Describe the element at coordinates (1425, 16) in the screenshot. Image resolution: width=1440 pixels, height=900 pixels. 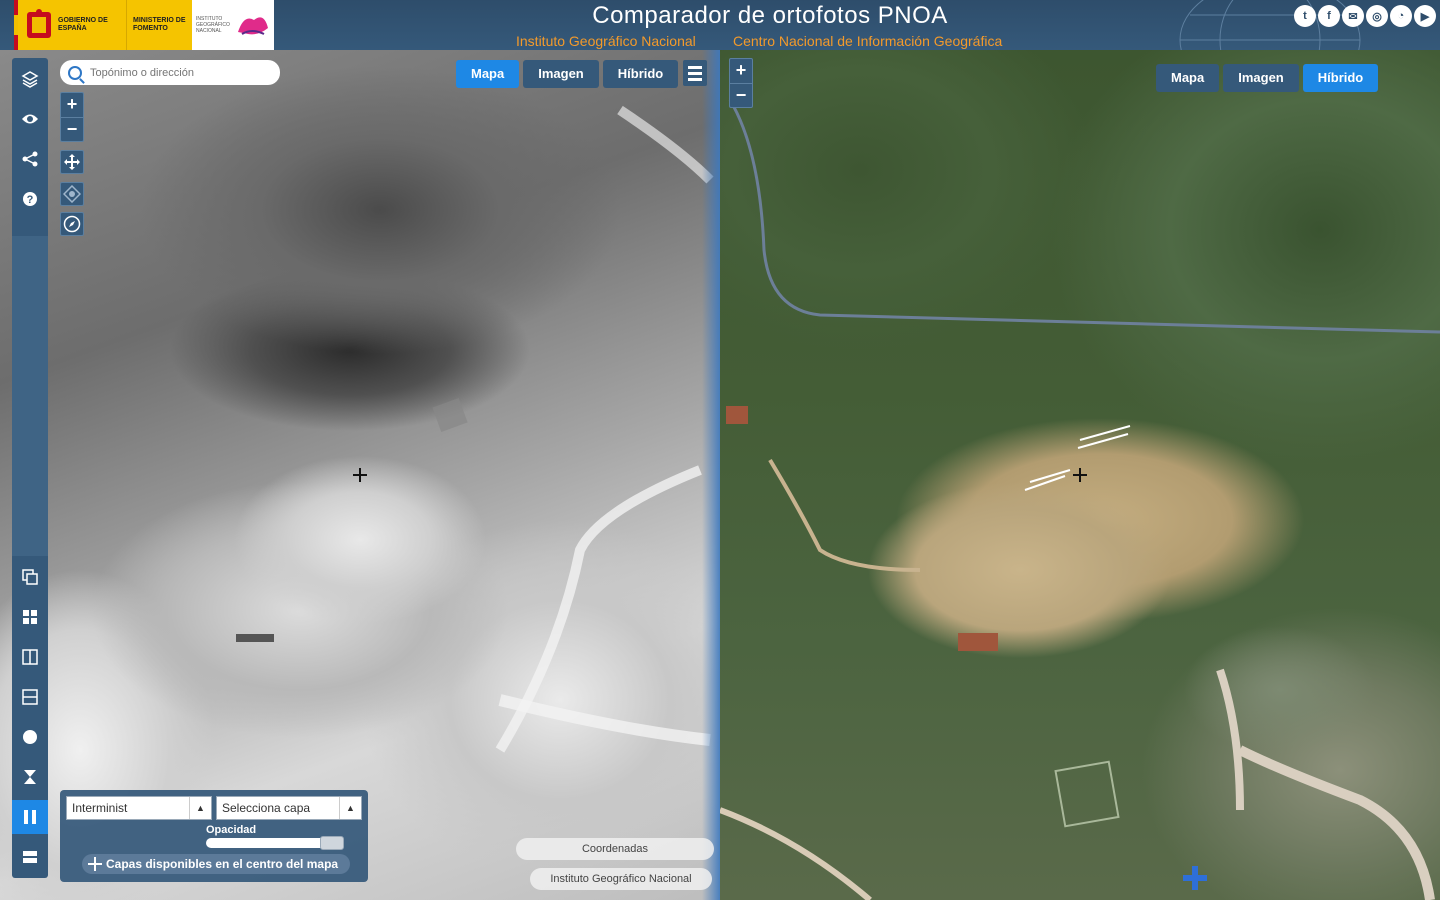
I see `youtube-icon: ▶` at that location.